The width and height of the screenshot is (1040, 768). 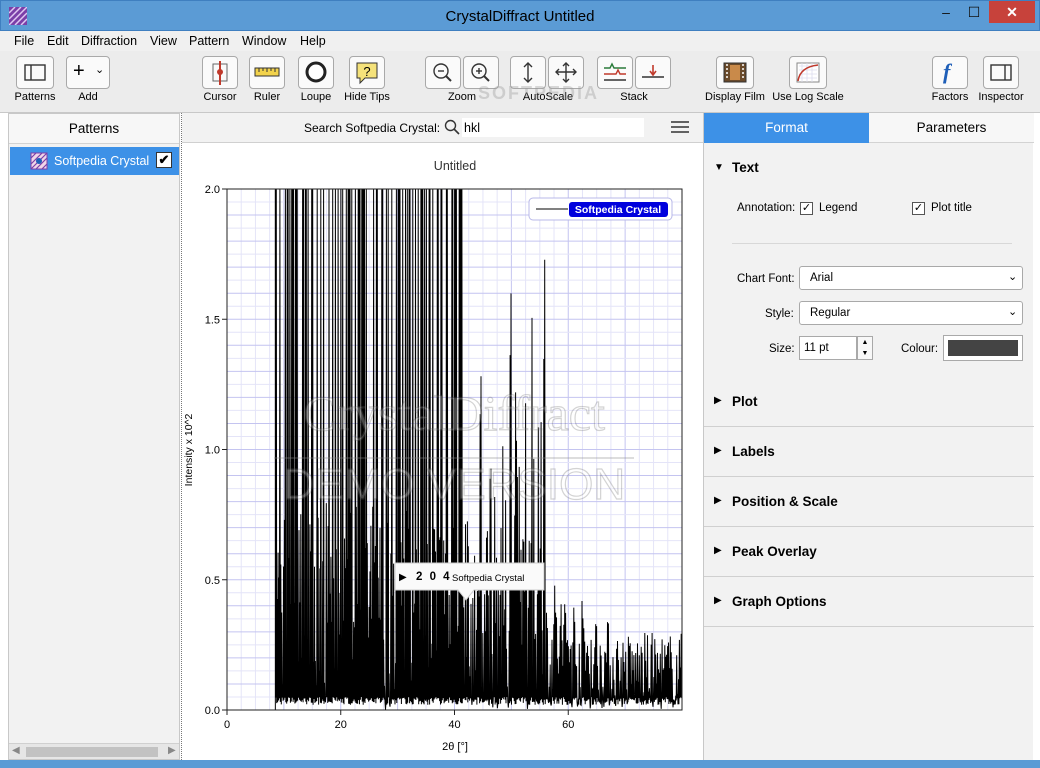 I want to click on peak-overlay-section: ▶ Peak Overlay, so click(x=869, y=552).